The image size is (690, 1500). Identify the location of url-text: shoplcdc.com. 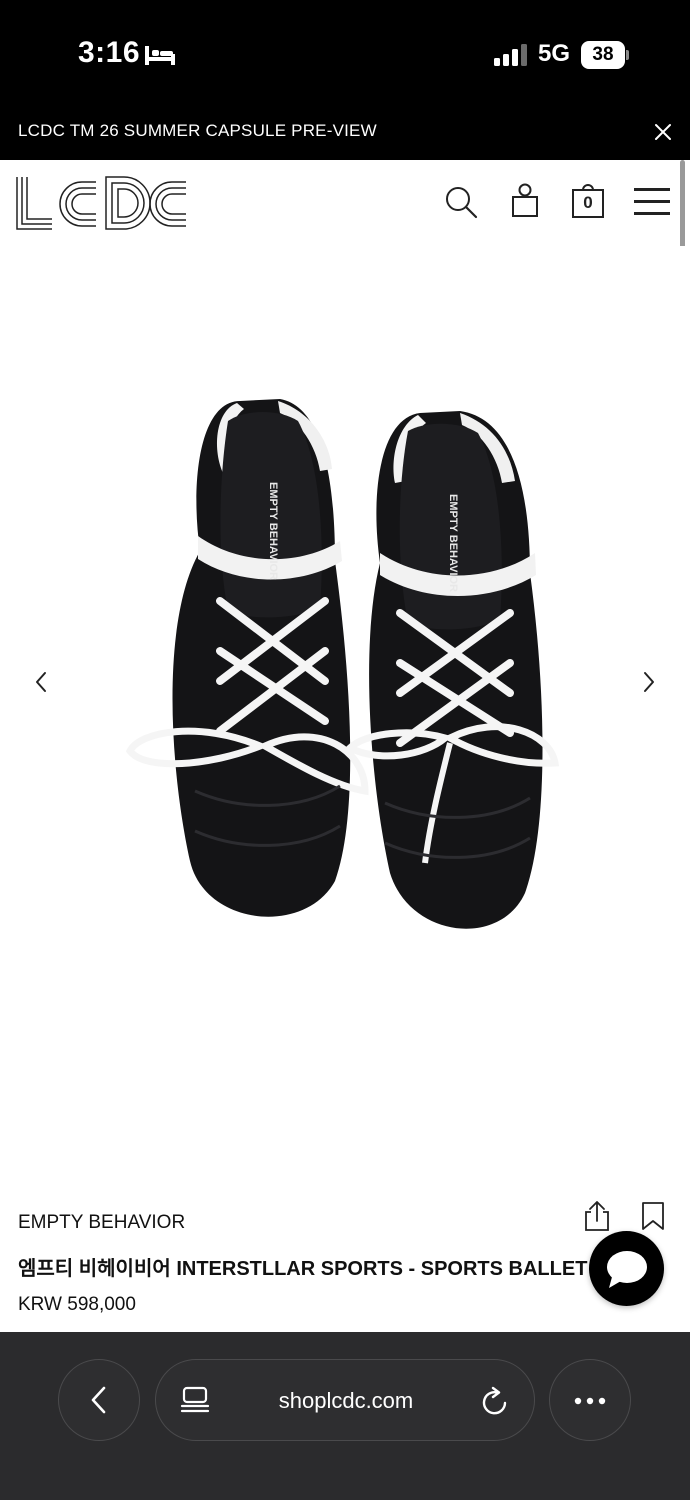
(346, 1401).